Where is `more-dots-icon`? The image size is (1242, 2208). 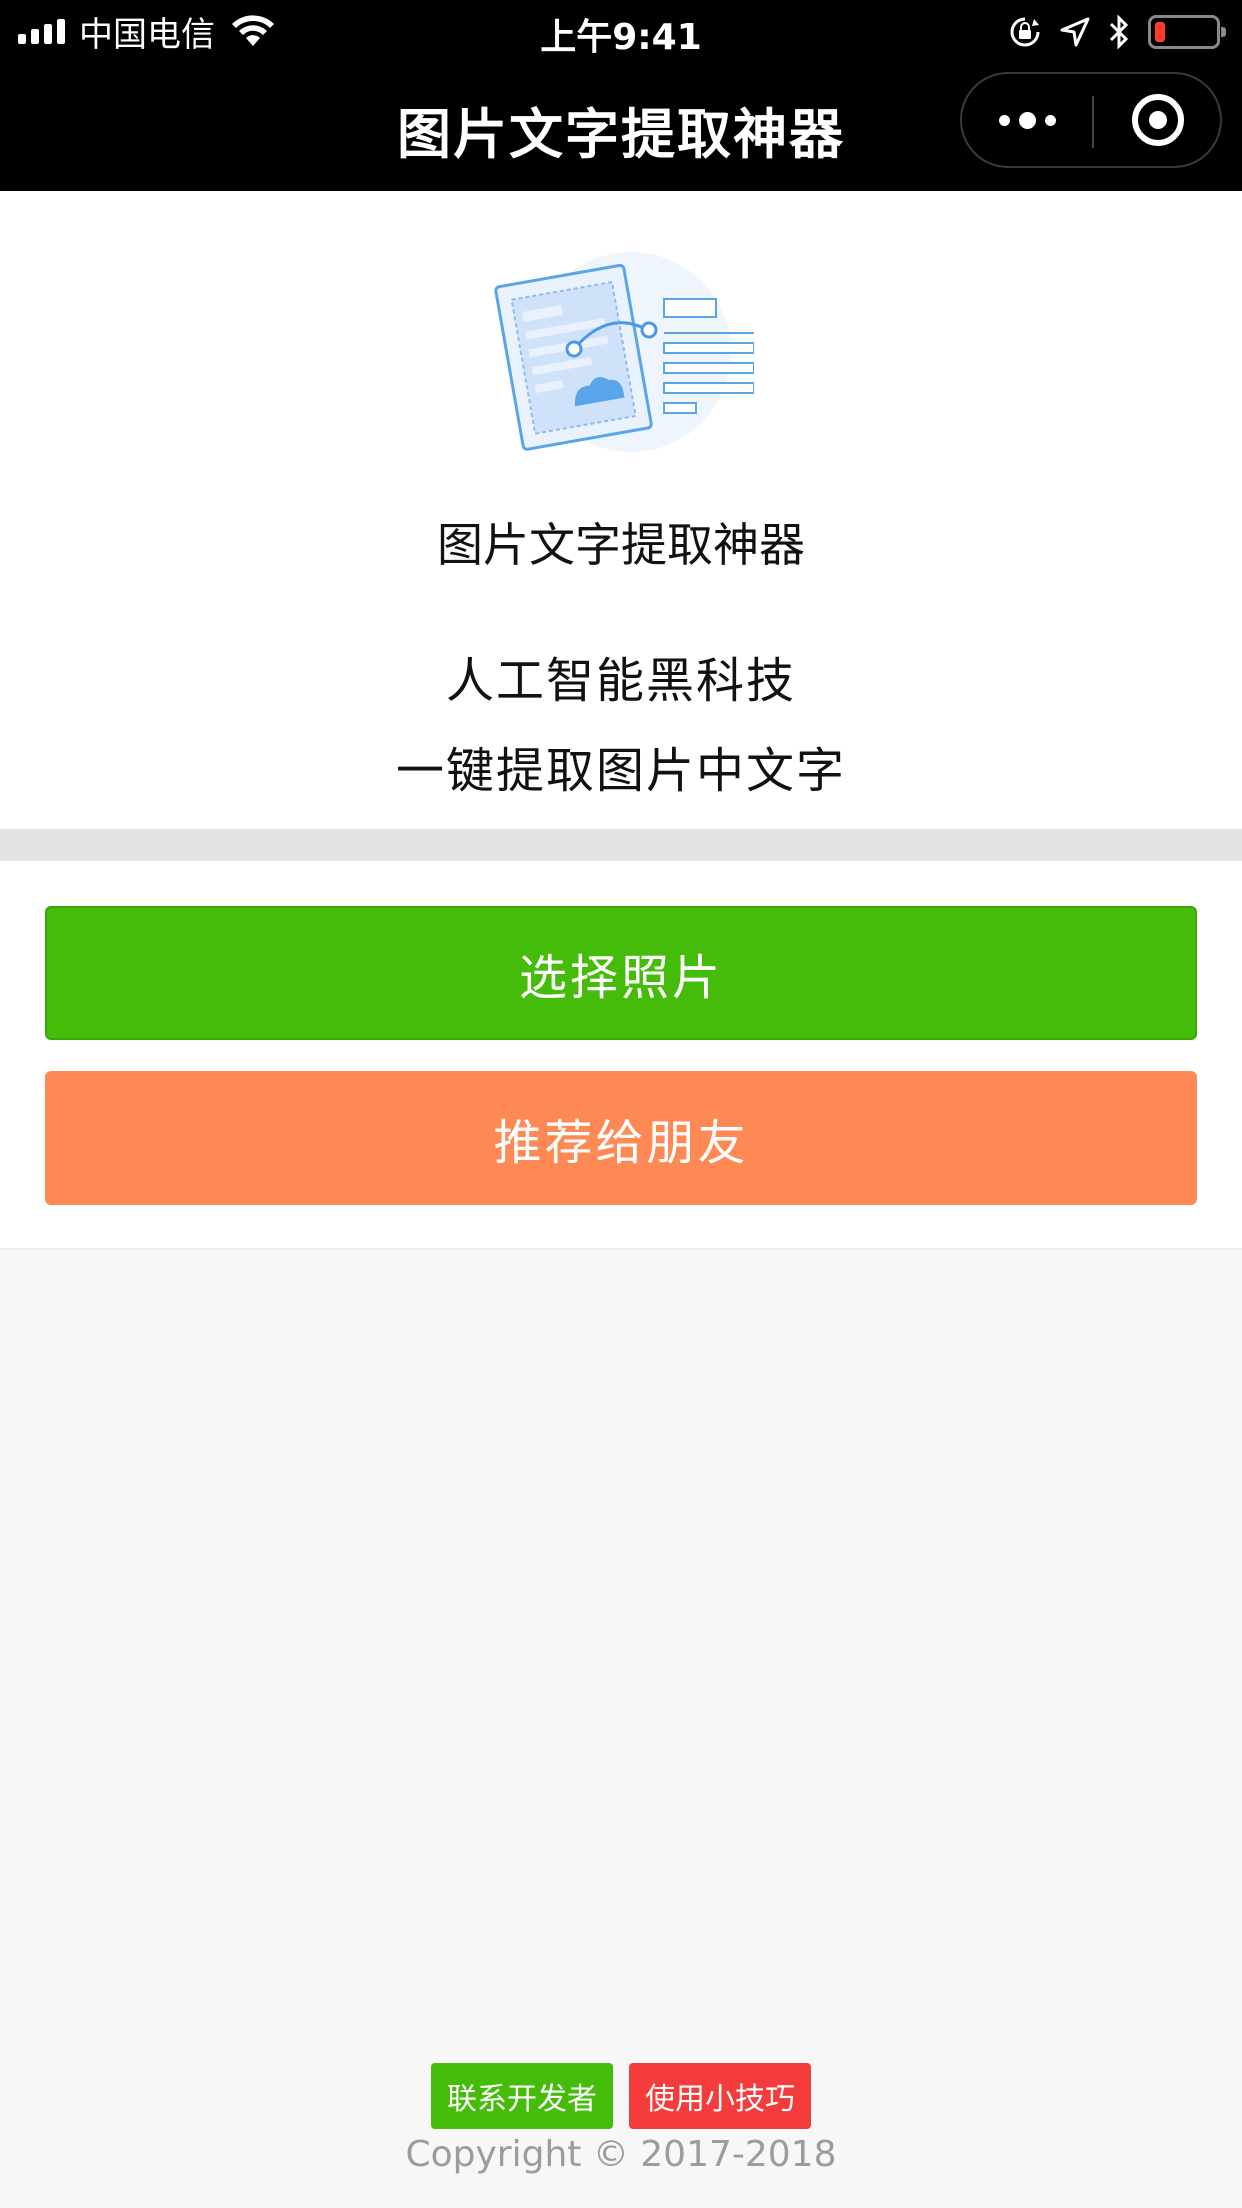 more-dots-icon is located at coordinates (1027, 120).